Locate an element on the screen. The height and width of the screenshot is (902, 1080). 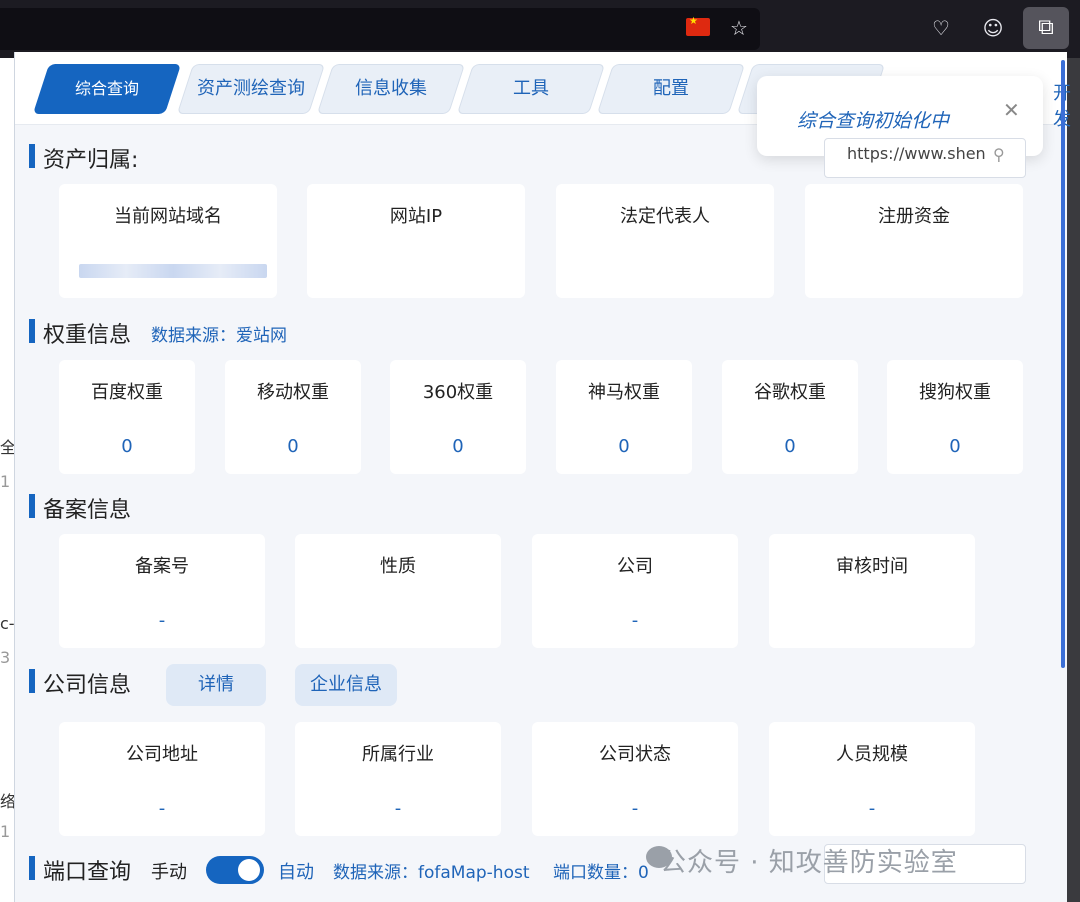
detail-button: 详情 is located at coordinates (216, 685).